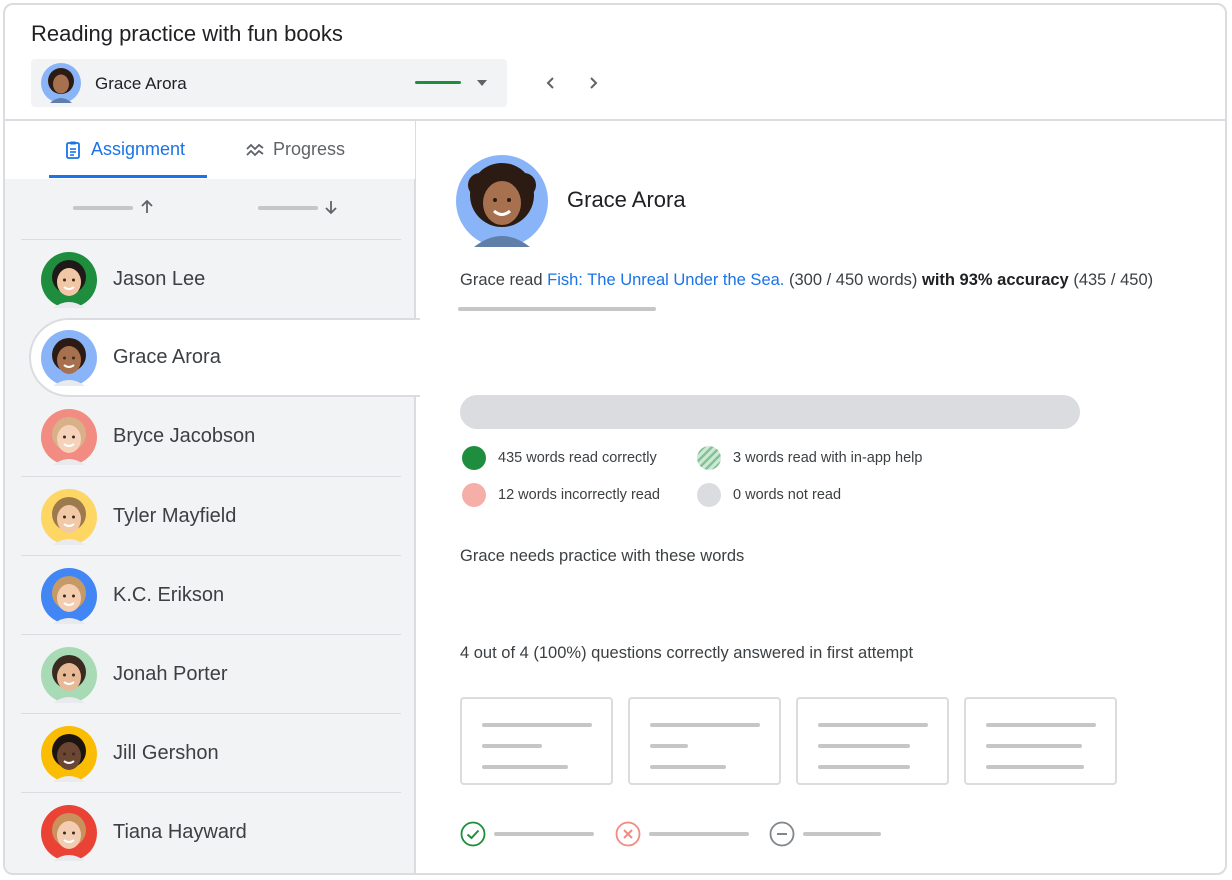  I want to click on not-read-dot-icon, so click(709, 495).